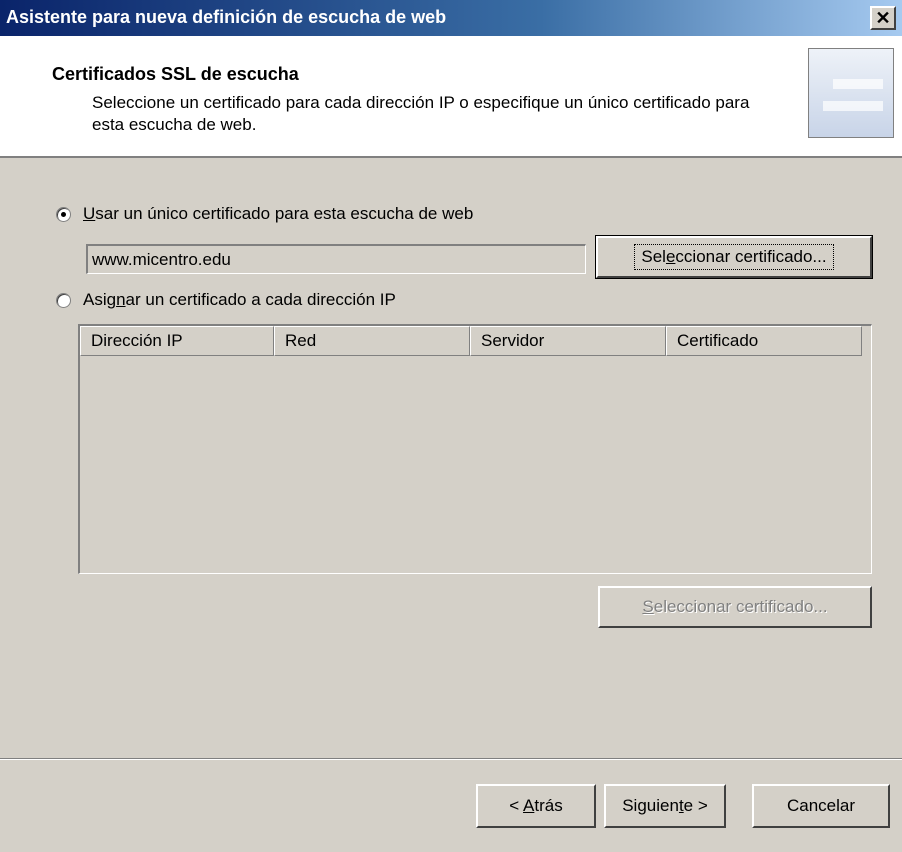  Describe the element at coordinates (451, 759) in the screenshot. I see `footer-separator` at that location.